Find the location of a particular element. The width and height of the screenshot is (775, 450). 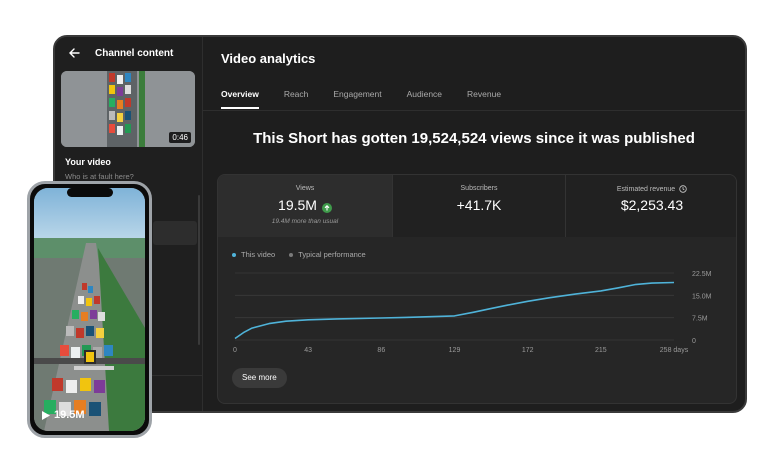

chart-x-tick-label: 215 is located at coordinates (601, 350).